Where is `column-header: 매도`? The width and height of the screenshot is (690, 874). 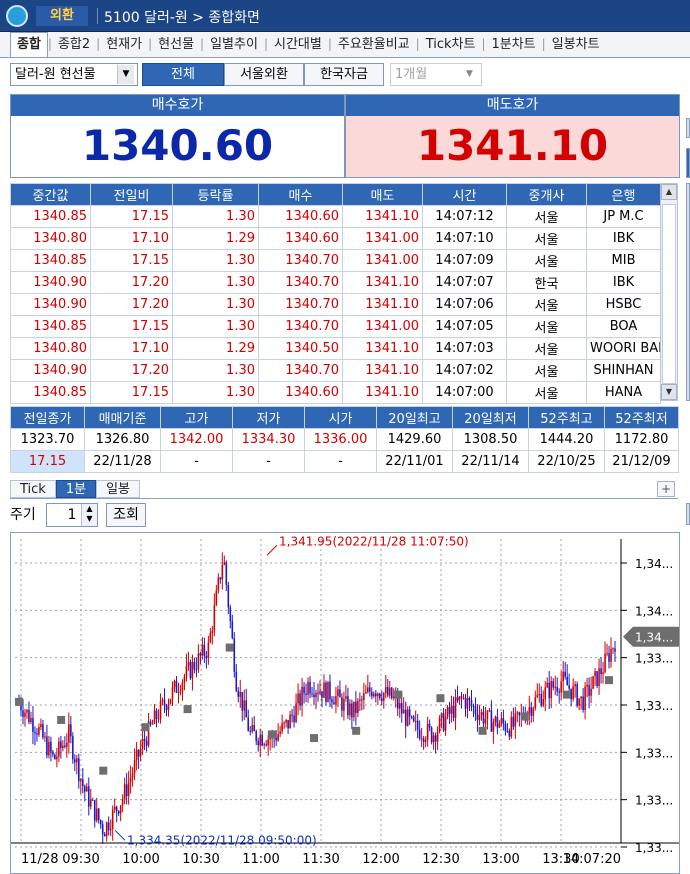
column-header: 매도 is located at coordinates (382, 194).